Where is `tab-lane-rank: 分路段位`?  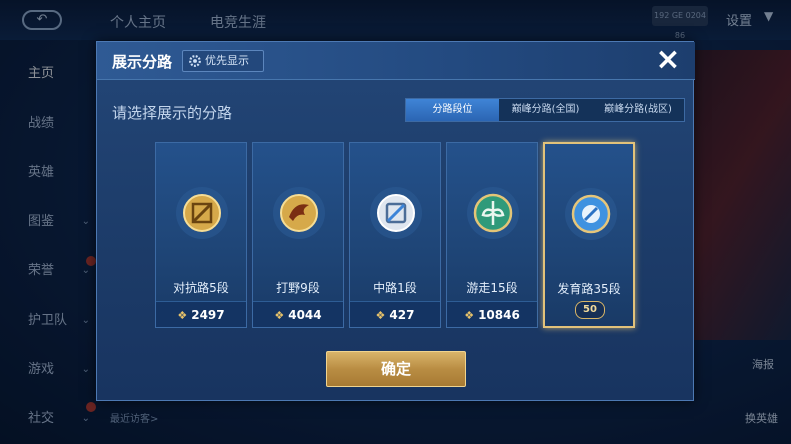 tab-lane-rank: 分路段位 is located at coordinates (452, 110).